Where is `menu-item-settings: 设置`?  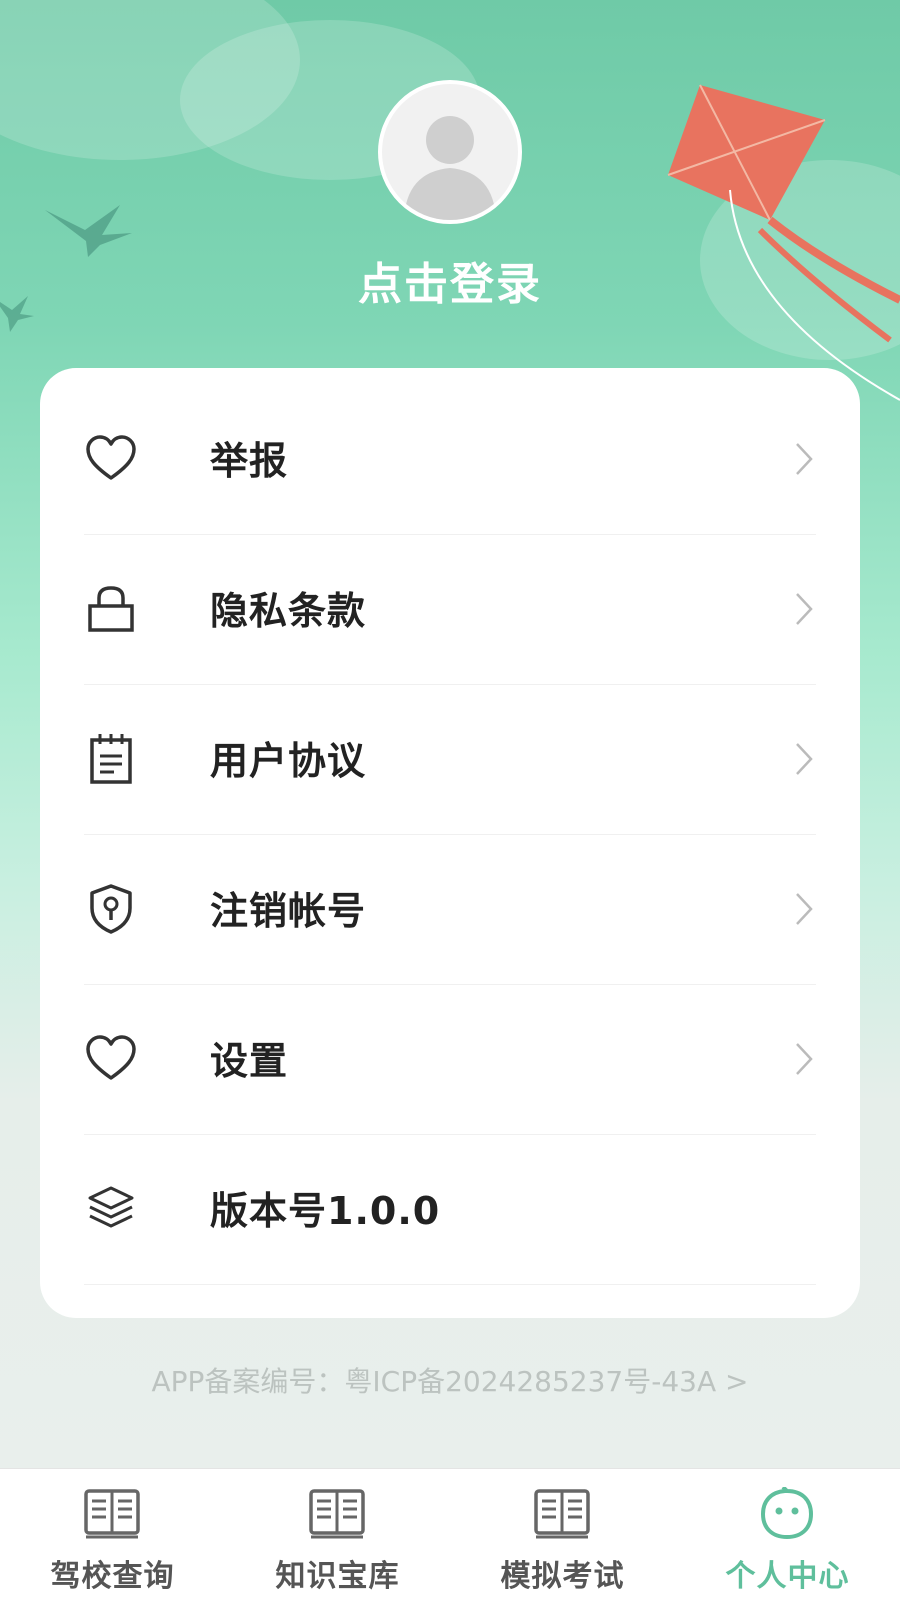
menu-item-settings: 设置 is located at coordinates (450, 1059).